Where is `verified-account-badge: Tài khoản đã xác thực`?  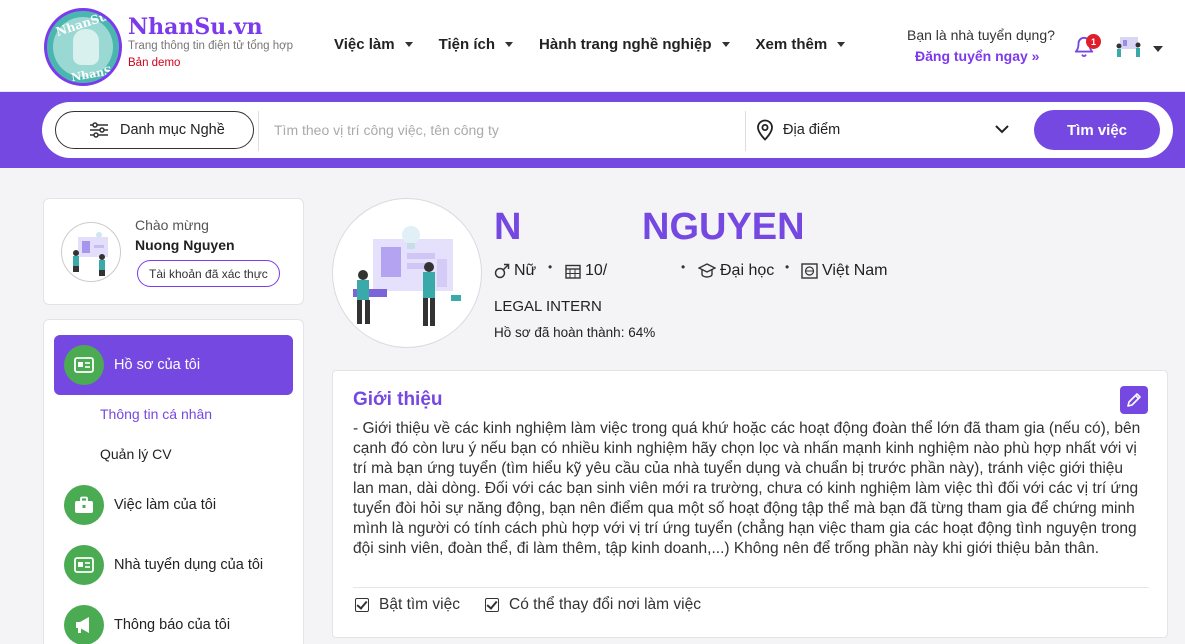 verified-account-badge: Tài khoản đã xác thực is located at coordinates (208, 273).